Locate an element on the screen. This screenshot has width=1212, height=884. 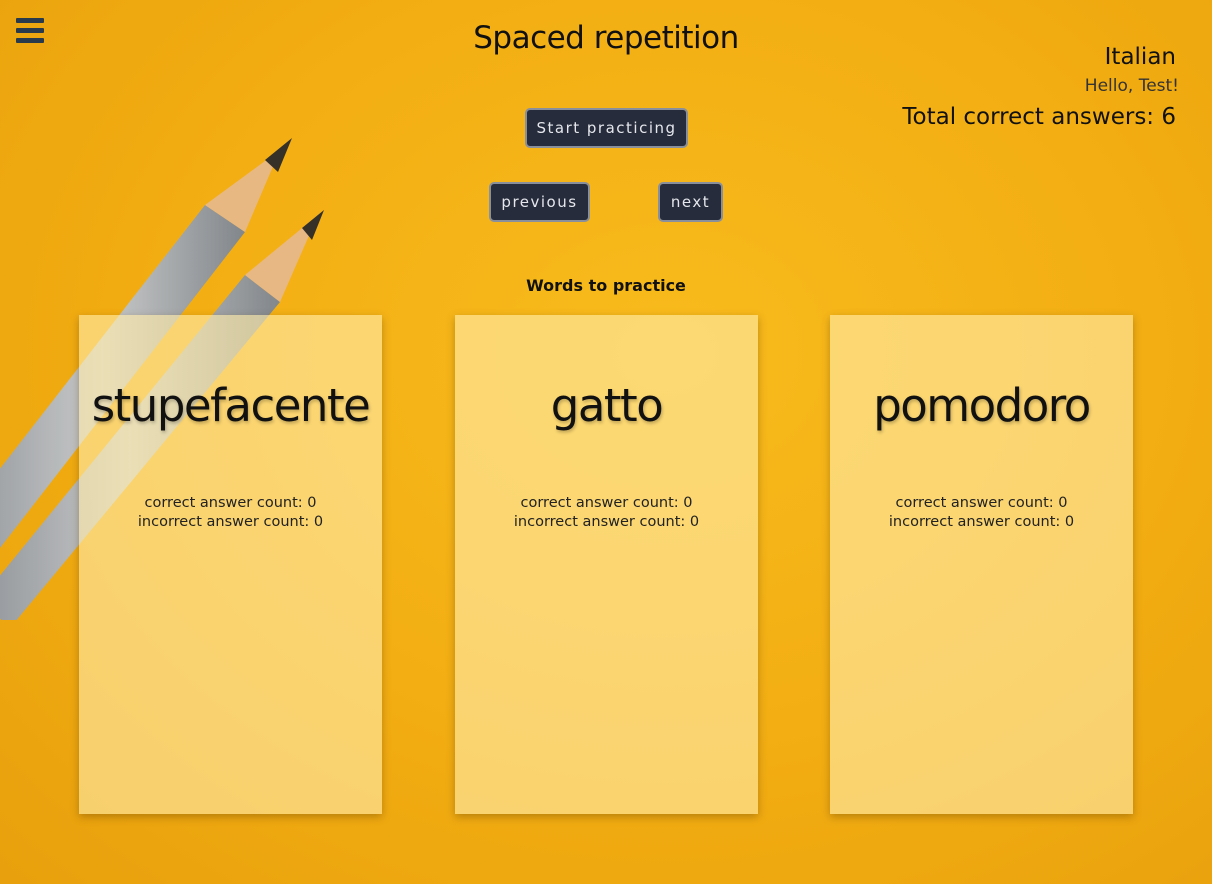
total-correct-answers: Total correct answers: 6 is located at coordinates (1039, 117).